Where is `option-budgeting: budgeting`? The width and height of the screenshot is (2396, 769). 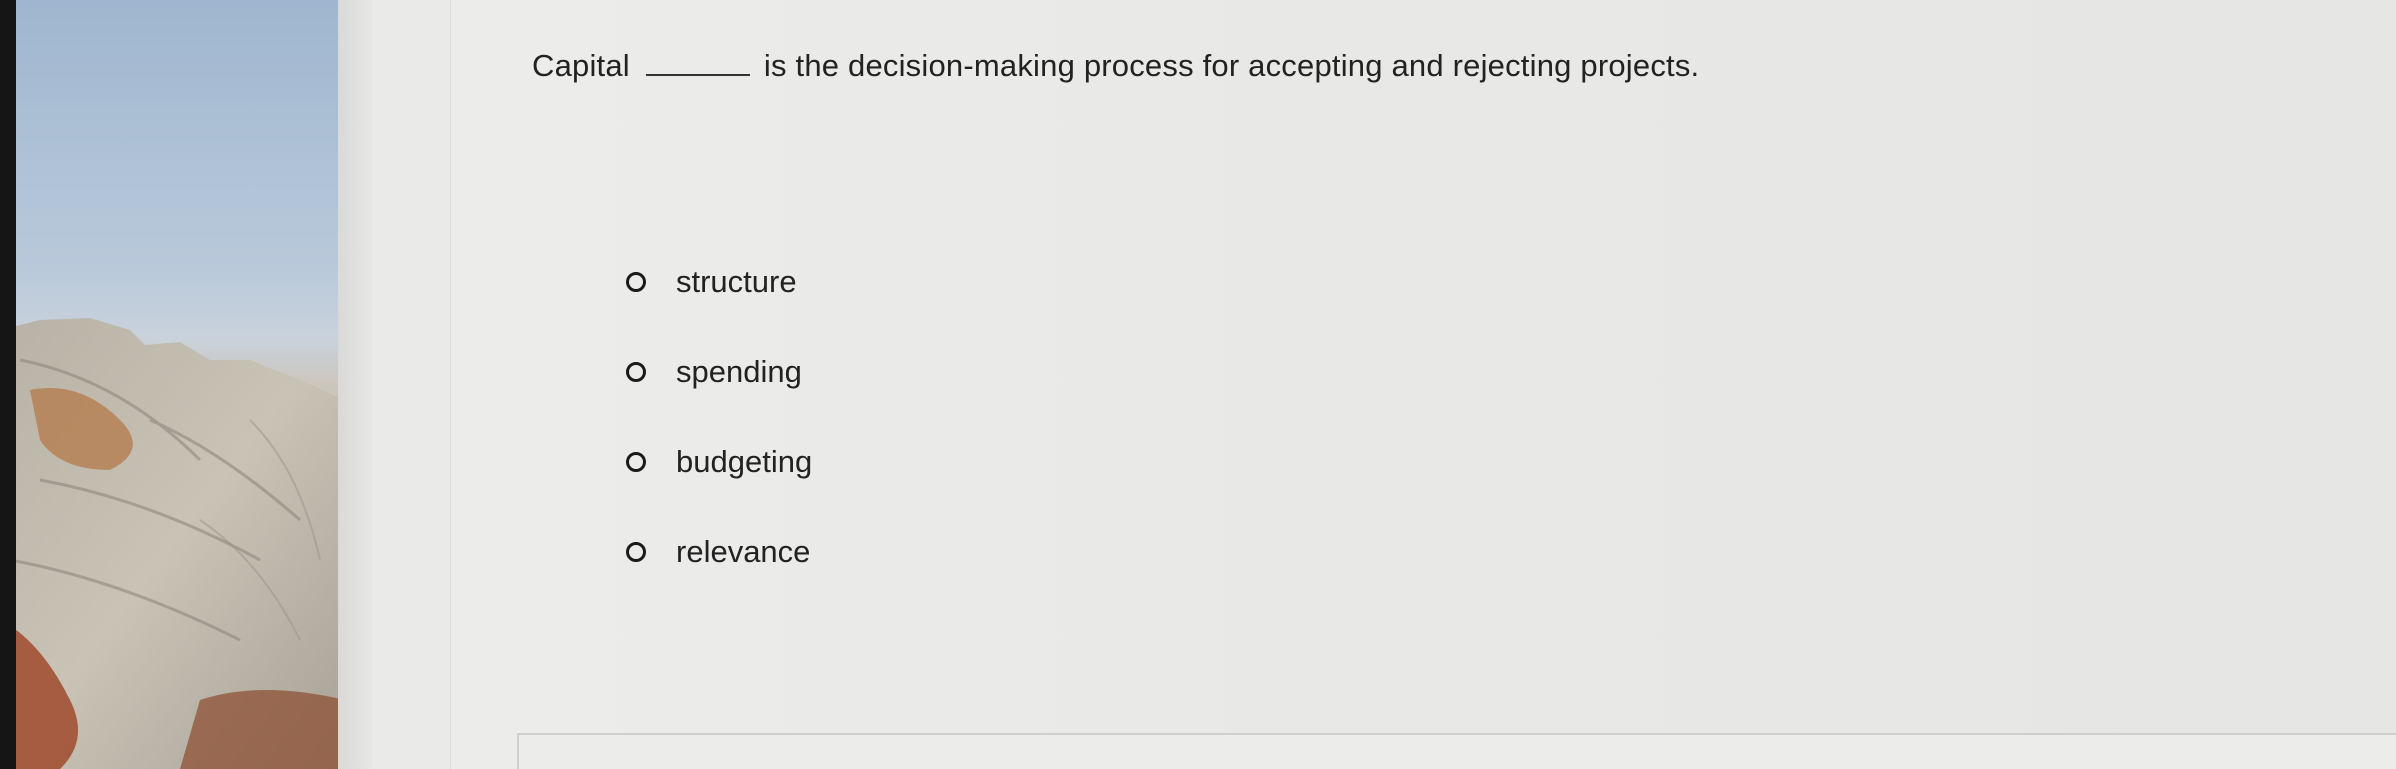 option-budgeting: budgeting is located at coordinates (719, 462).